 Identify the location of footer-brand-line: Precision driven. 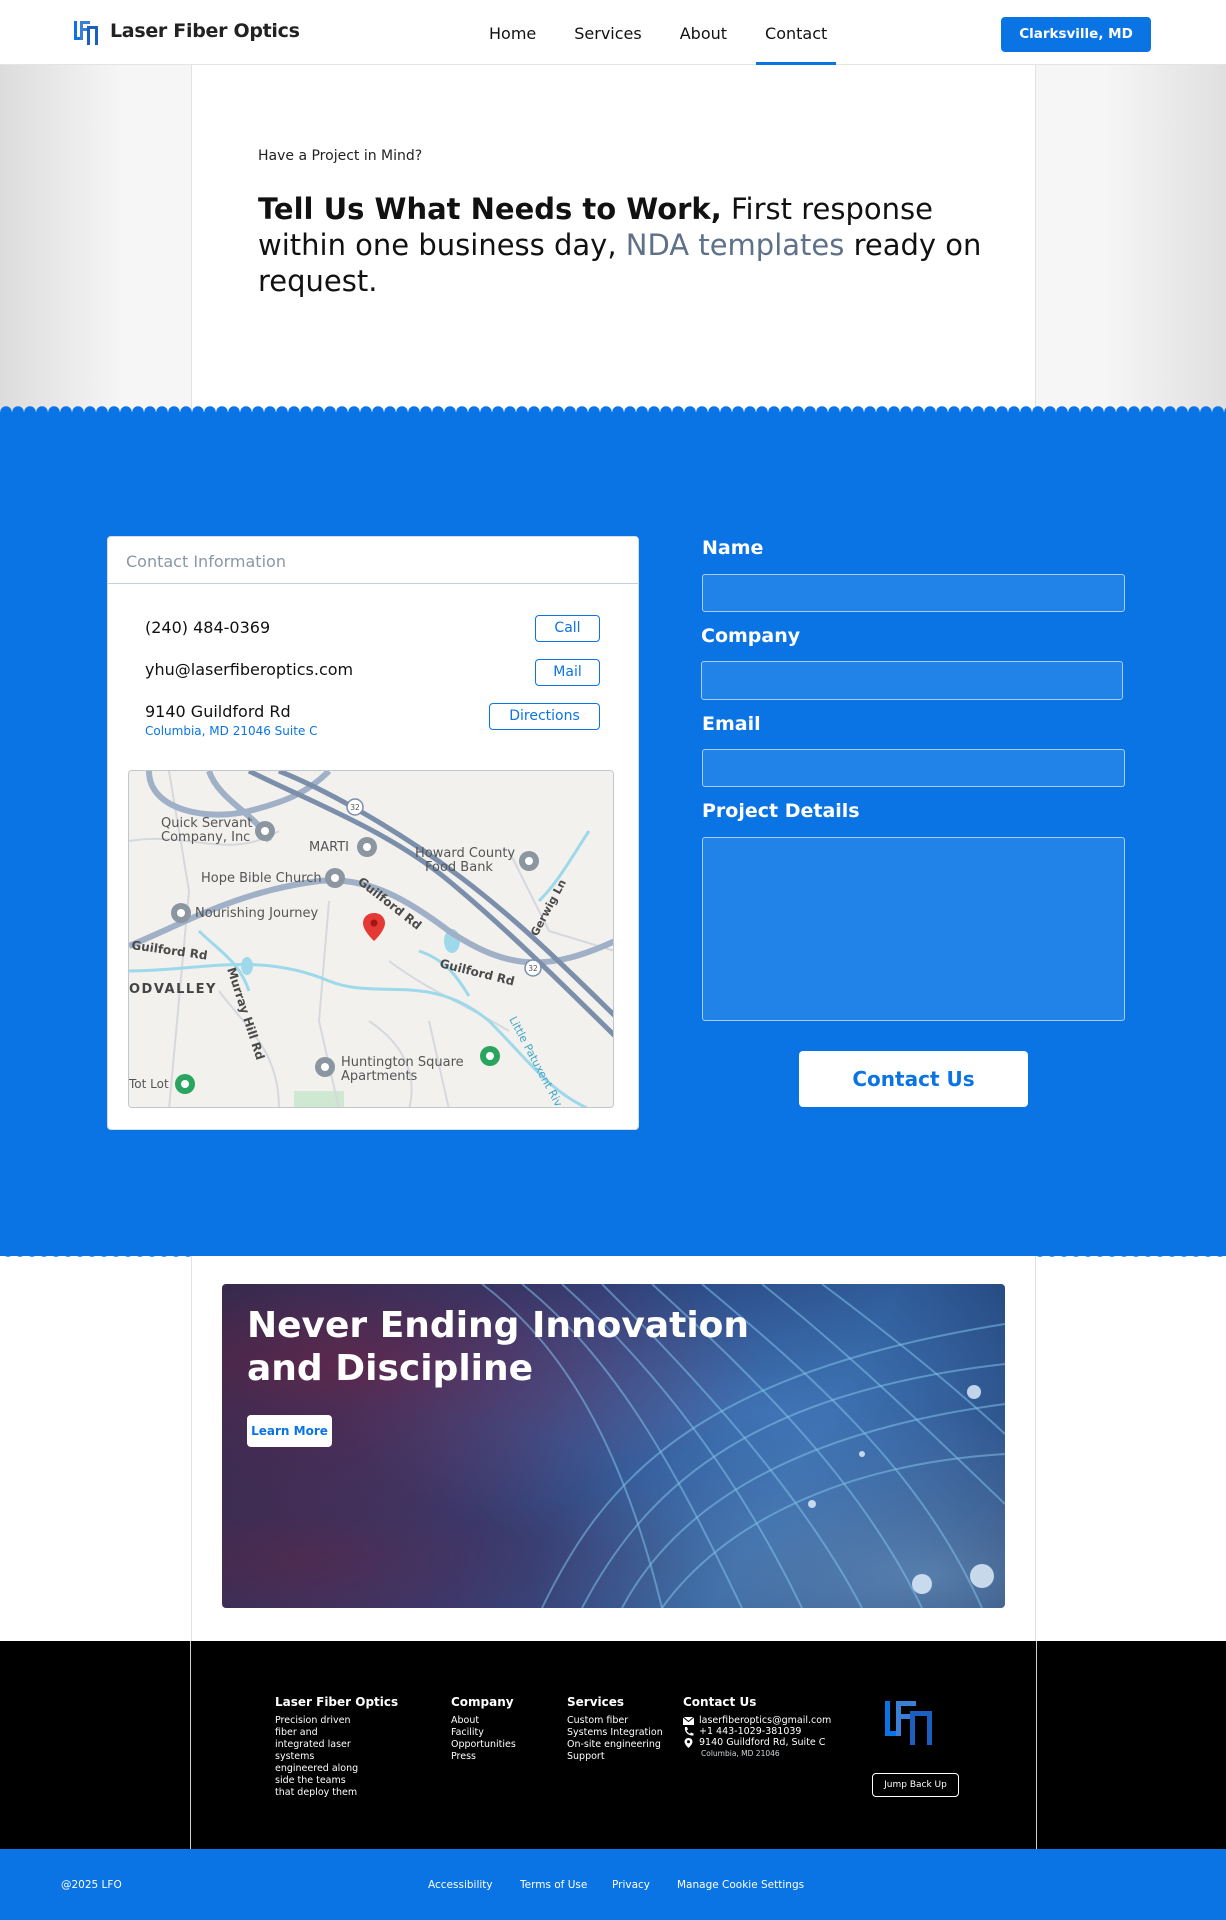
(313, 1720).